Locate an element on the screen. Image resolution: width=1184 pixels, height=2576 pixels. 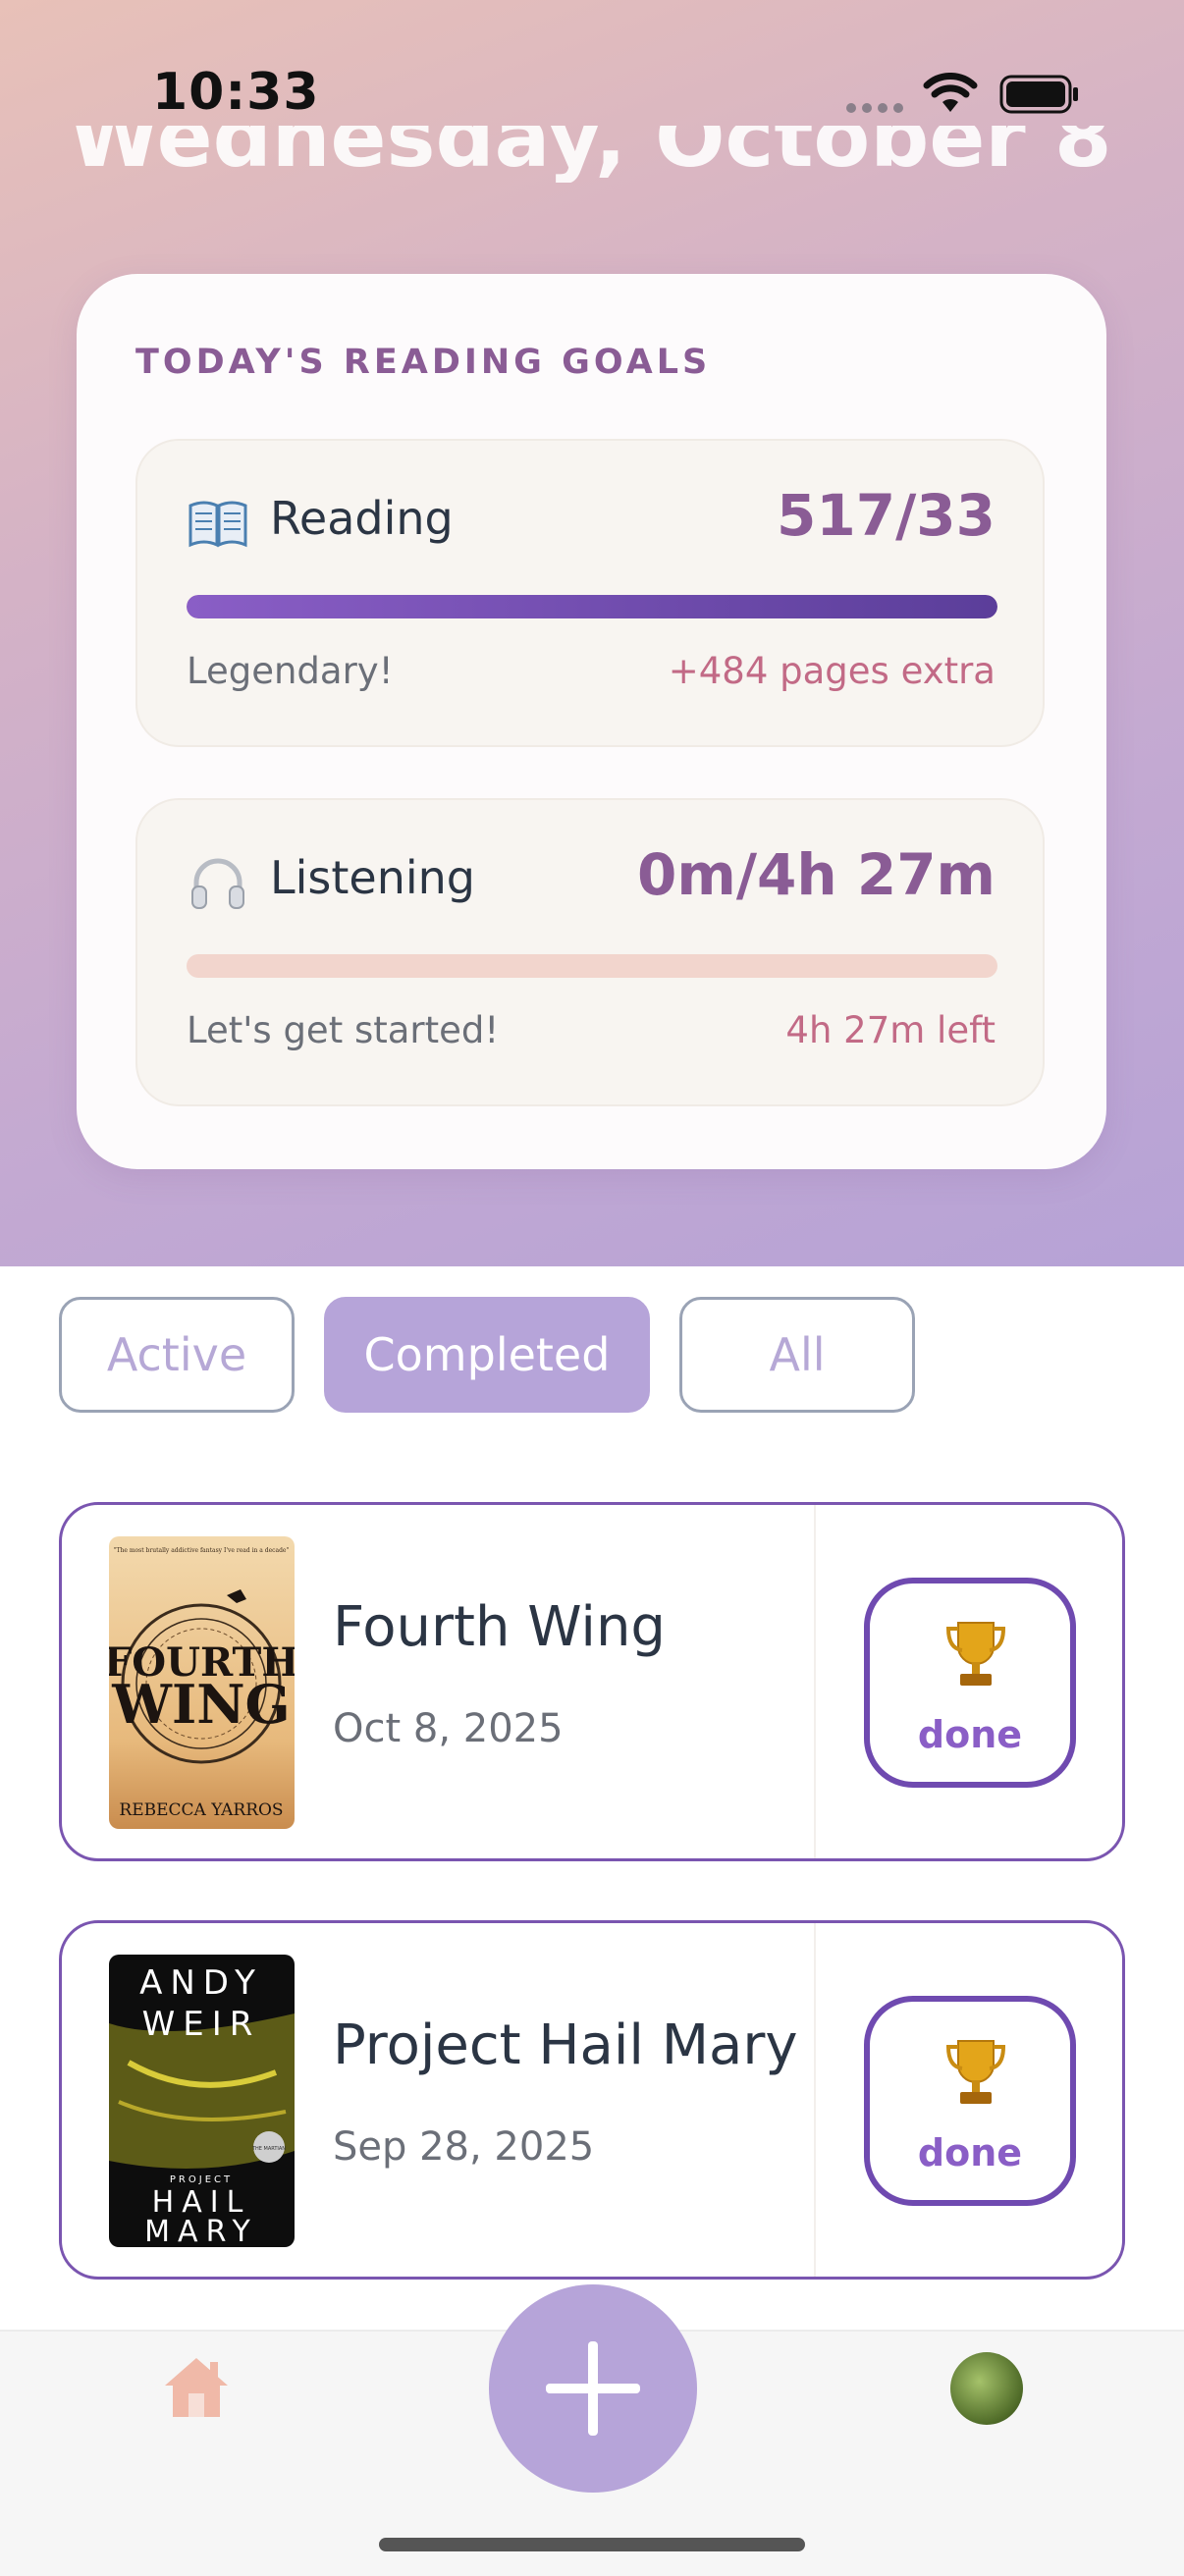
reading-value: 517/33 is located at coordinates (886, 515).